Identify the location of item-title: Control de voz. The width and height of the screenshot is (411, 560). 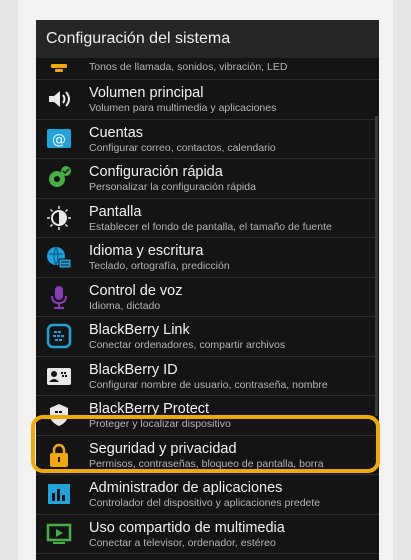
(136, 290).